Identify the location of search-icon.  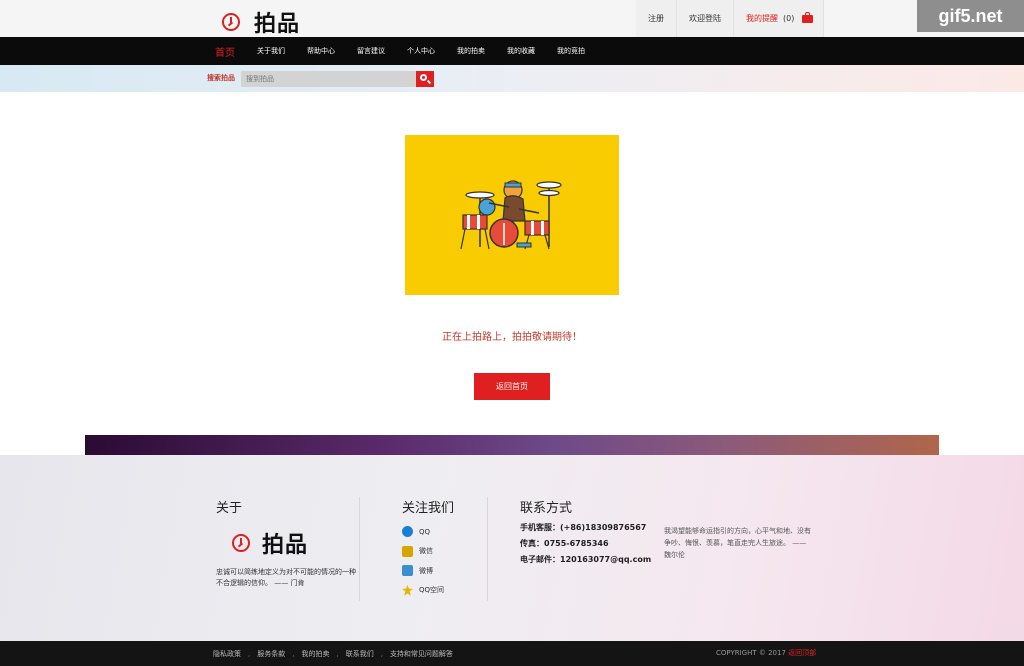
(423, 77).